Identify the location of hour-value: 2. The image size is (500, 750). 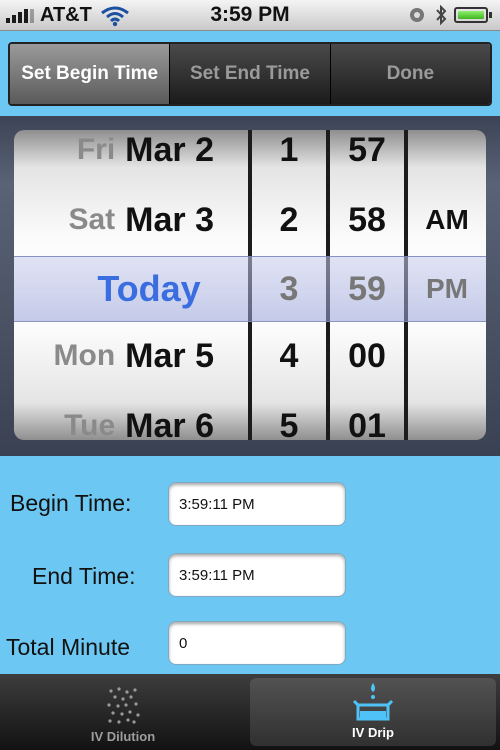
(289, 219).